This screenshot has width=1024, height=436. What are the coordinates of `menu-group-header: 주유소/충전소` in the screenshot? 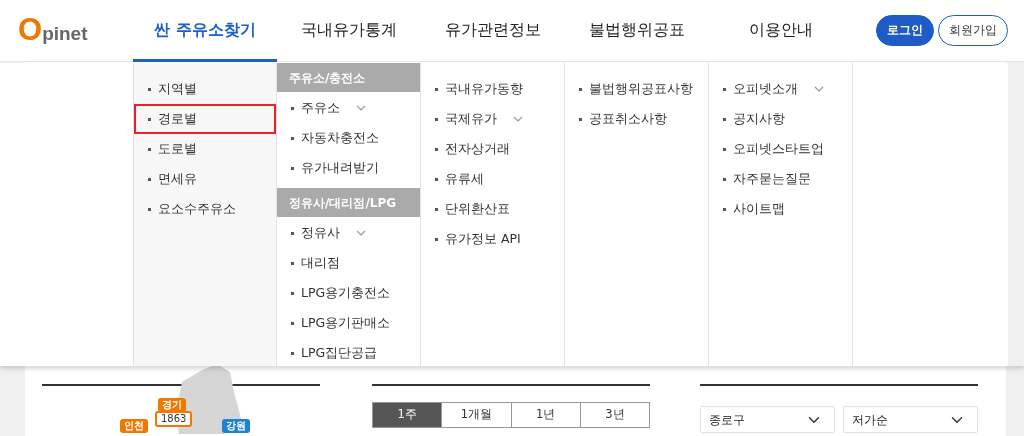 It's located at (348, 77).